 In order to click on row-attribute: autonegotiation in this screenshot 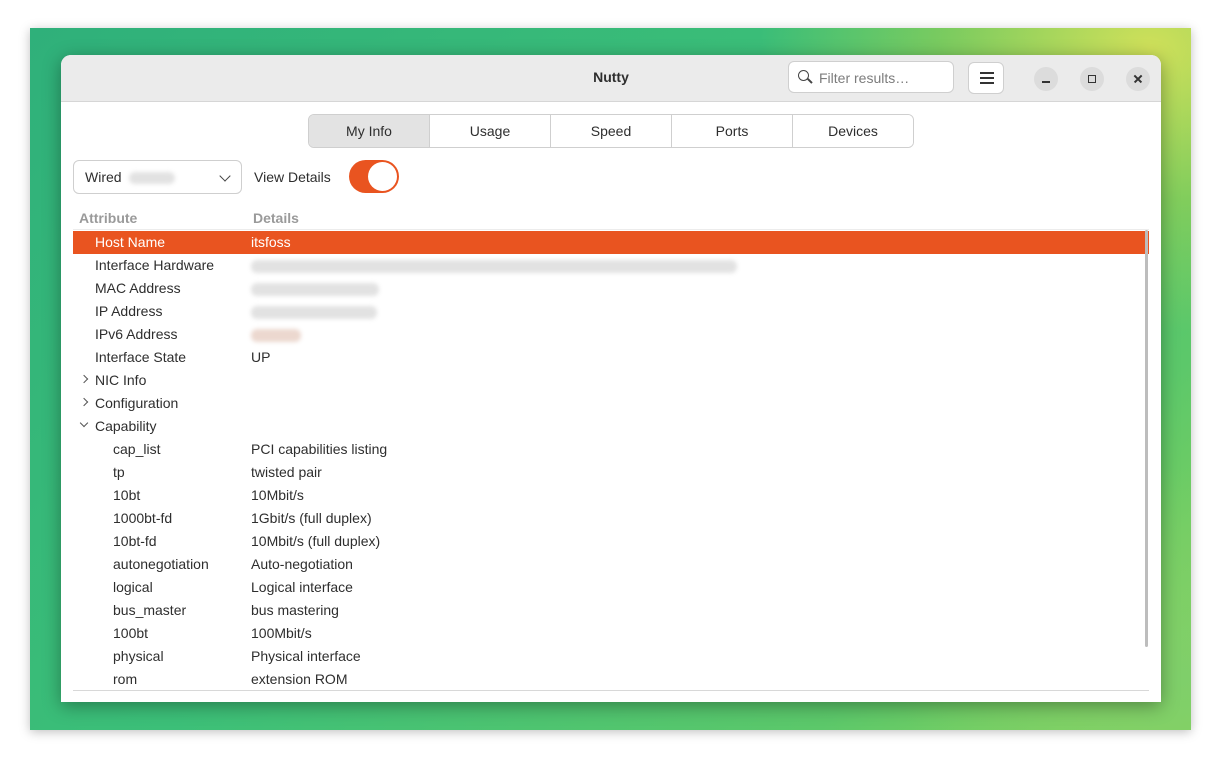, I will do `click(161, 564)`.